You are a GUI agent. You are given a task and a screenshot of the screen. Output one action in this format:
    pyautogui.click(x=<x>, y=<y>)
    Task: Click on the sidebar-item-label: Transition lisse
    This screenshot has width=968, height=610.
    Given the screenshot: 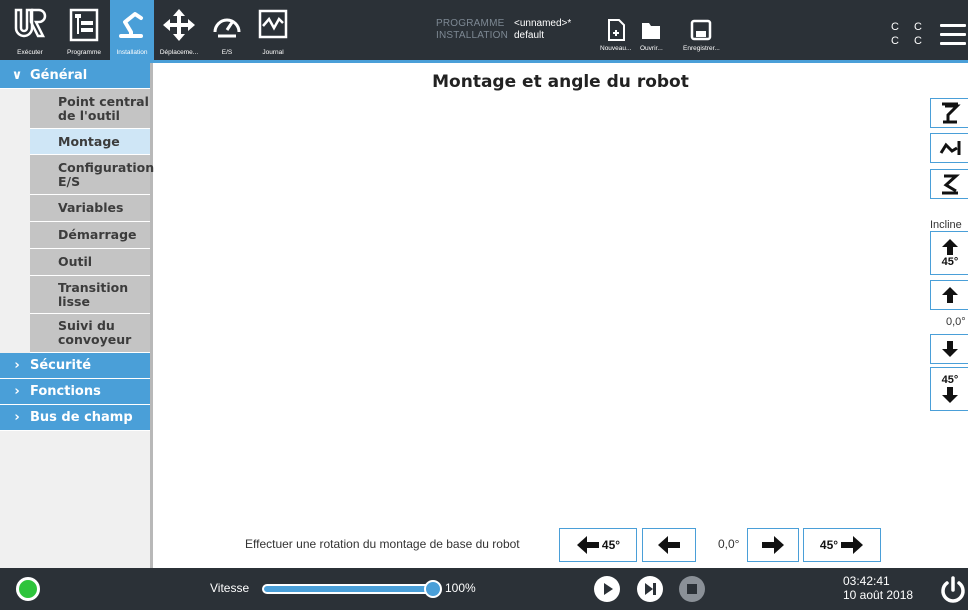 What is the action you would take?
    pyautogui.click(x=93, y=294)
    